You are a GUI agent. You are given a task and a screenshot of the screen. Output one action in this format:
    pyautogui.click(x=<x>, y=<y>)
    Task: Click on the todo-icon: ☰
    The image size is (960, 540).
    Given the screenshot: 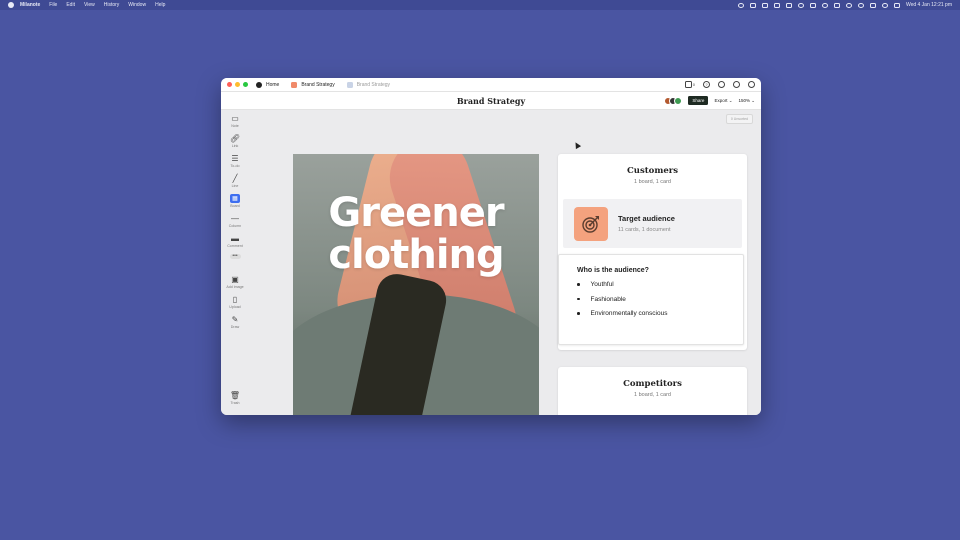 What is the action you would take?
    pyautogui.click(x=235, y=158)
    